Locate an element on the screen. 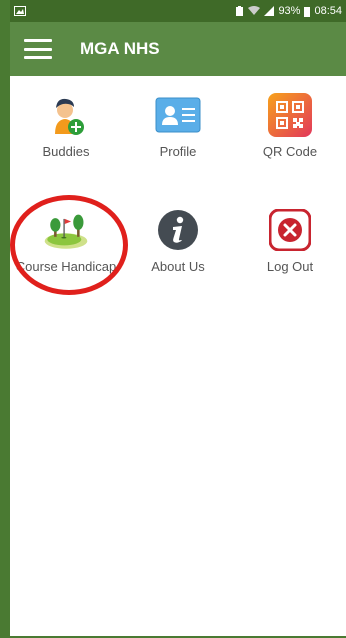 The image size is (346, 638). tile-log-out: Log Out is located at coordinates (290, 246).